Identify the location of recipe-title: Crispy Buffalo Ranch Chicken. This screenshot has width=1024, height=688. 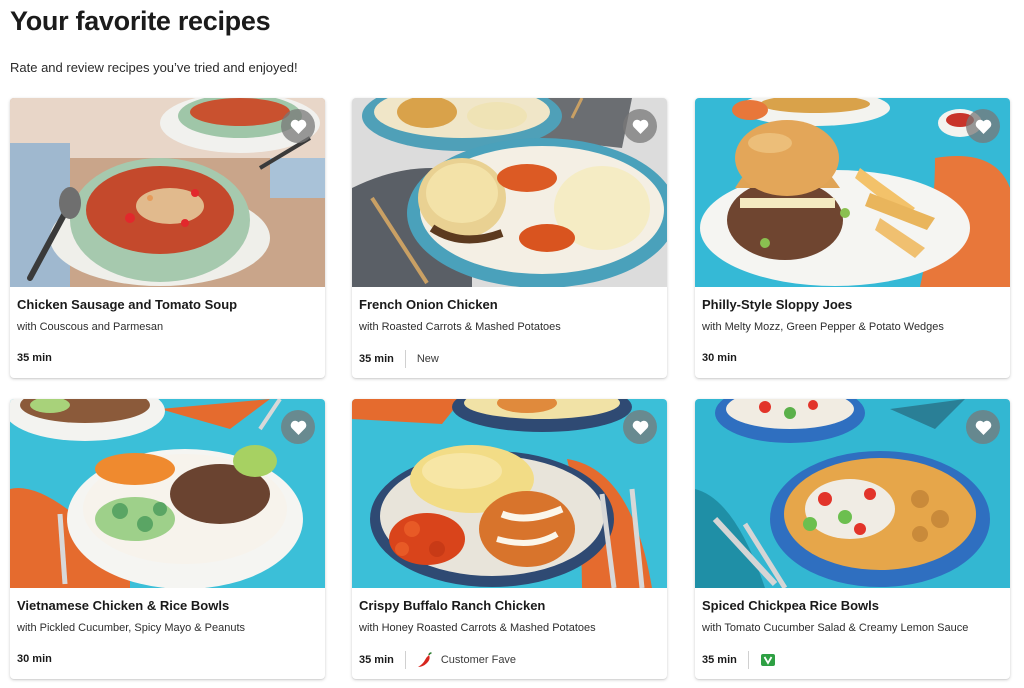
(452, 605).